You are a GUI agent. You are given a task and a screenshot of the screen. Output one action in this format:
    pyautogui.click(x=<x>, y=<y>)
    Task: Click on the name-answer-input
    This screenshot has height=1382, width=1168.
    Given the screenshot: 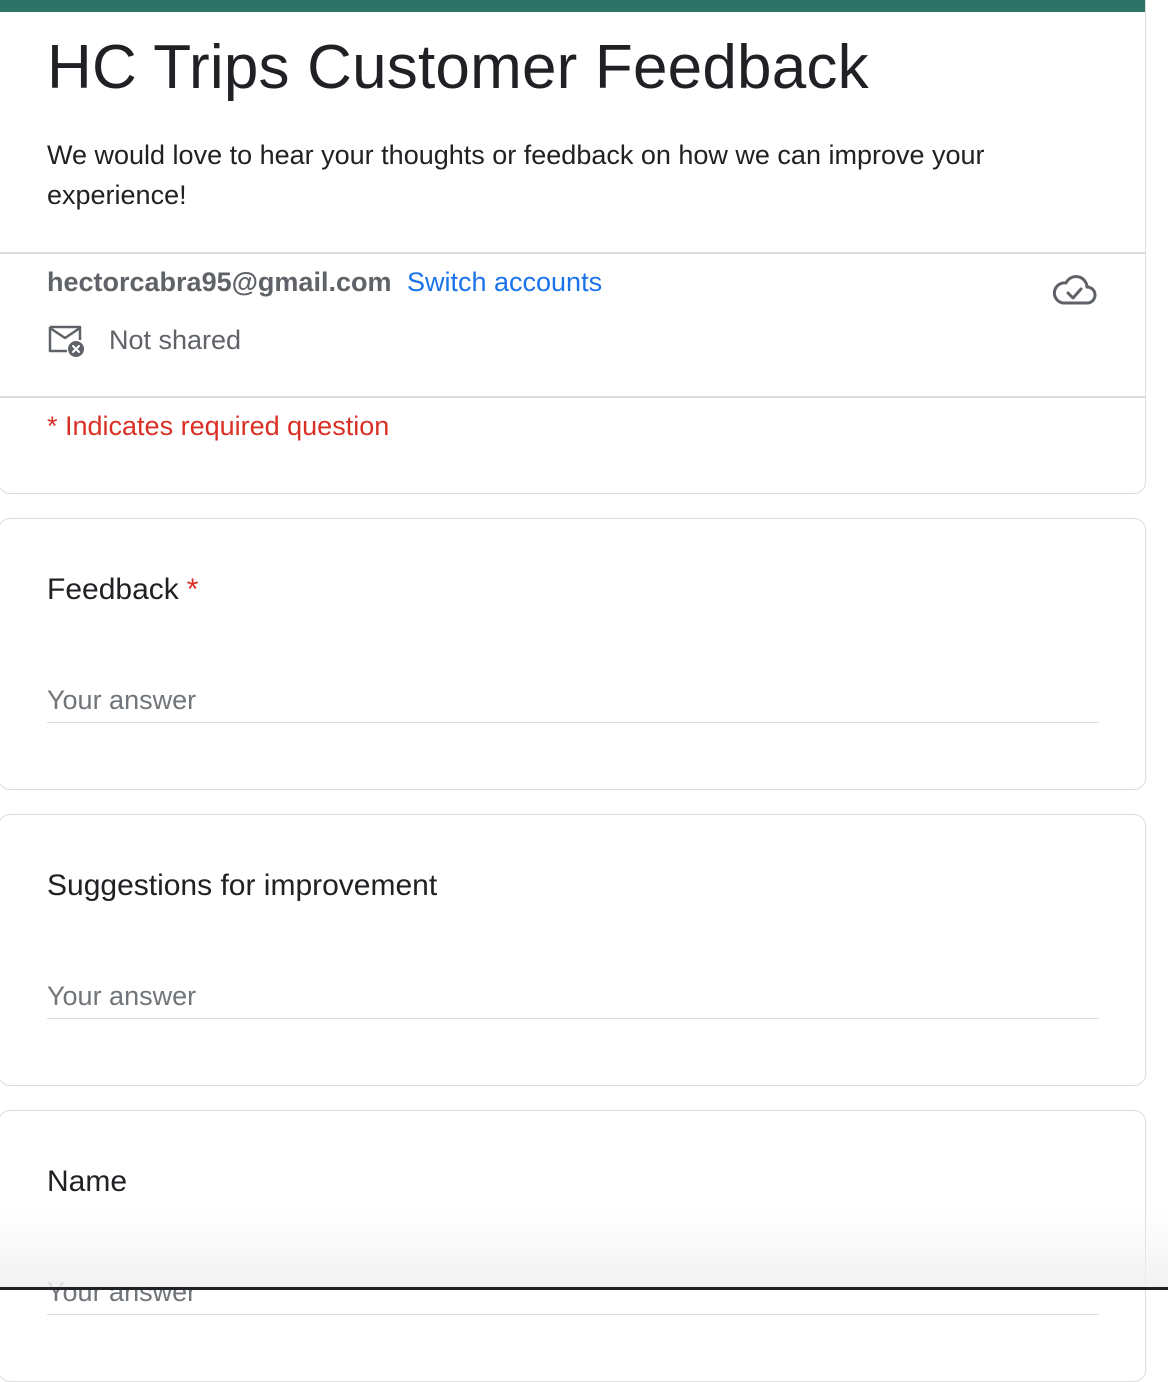 What is the action you would take?
    pyautogui.click(x=573, y=1293)
    